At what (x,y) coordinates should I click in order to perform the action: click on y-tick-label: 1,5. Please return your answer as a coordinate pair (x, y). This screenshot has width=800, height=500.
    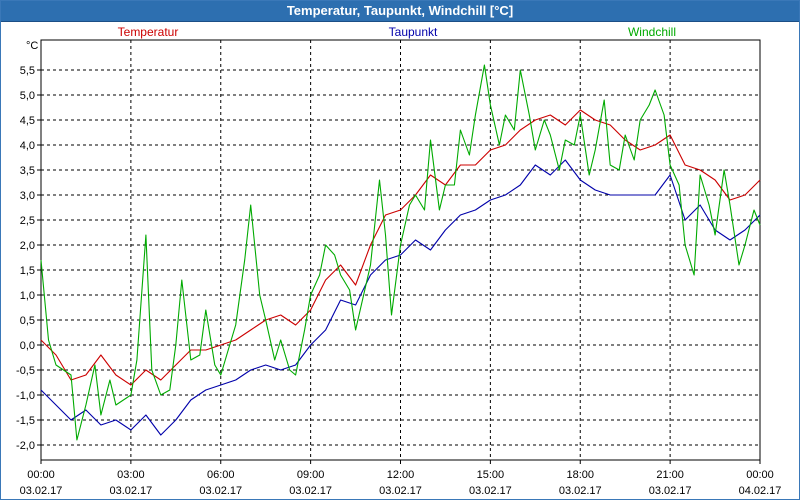
    Looking at the image, I should click on (27, 271).